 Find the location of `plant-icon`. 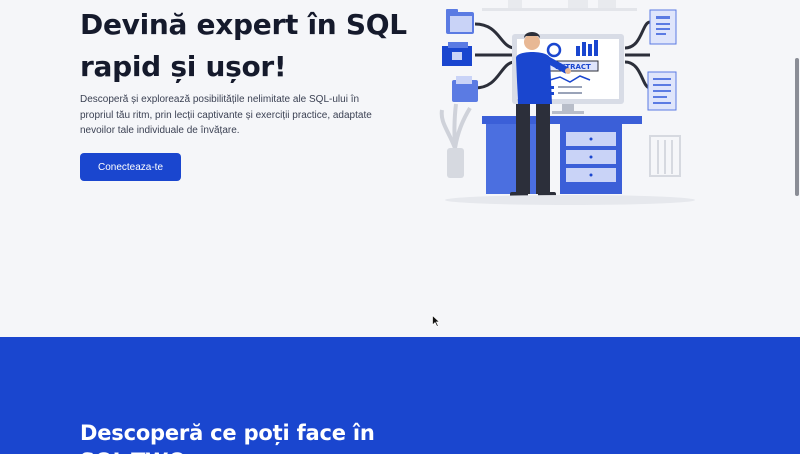

plant-icon is located at coordinates (455, 140).